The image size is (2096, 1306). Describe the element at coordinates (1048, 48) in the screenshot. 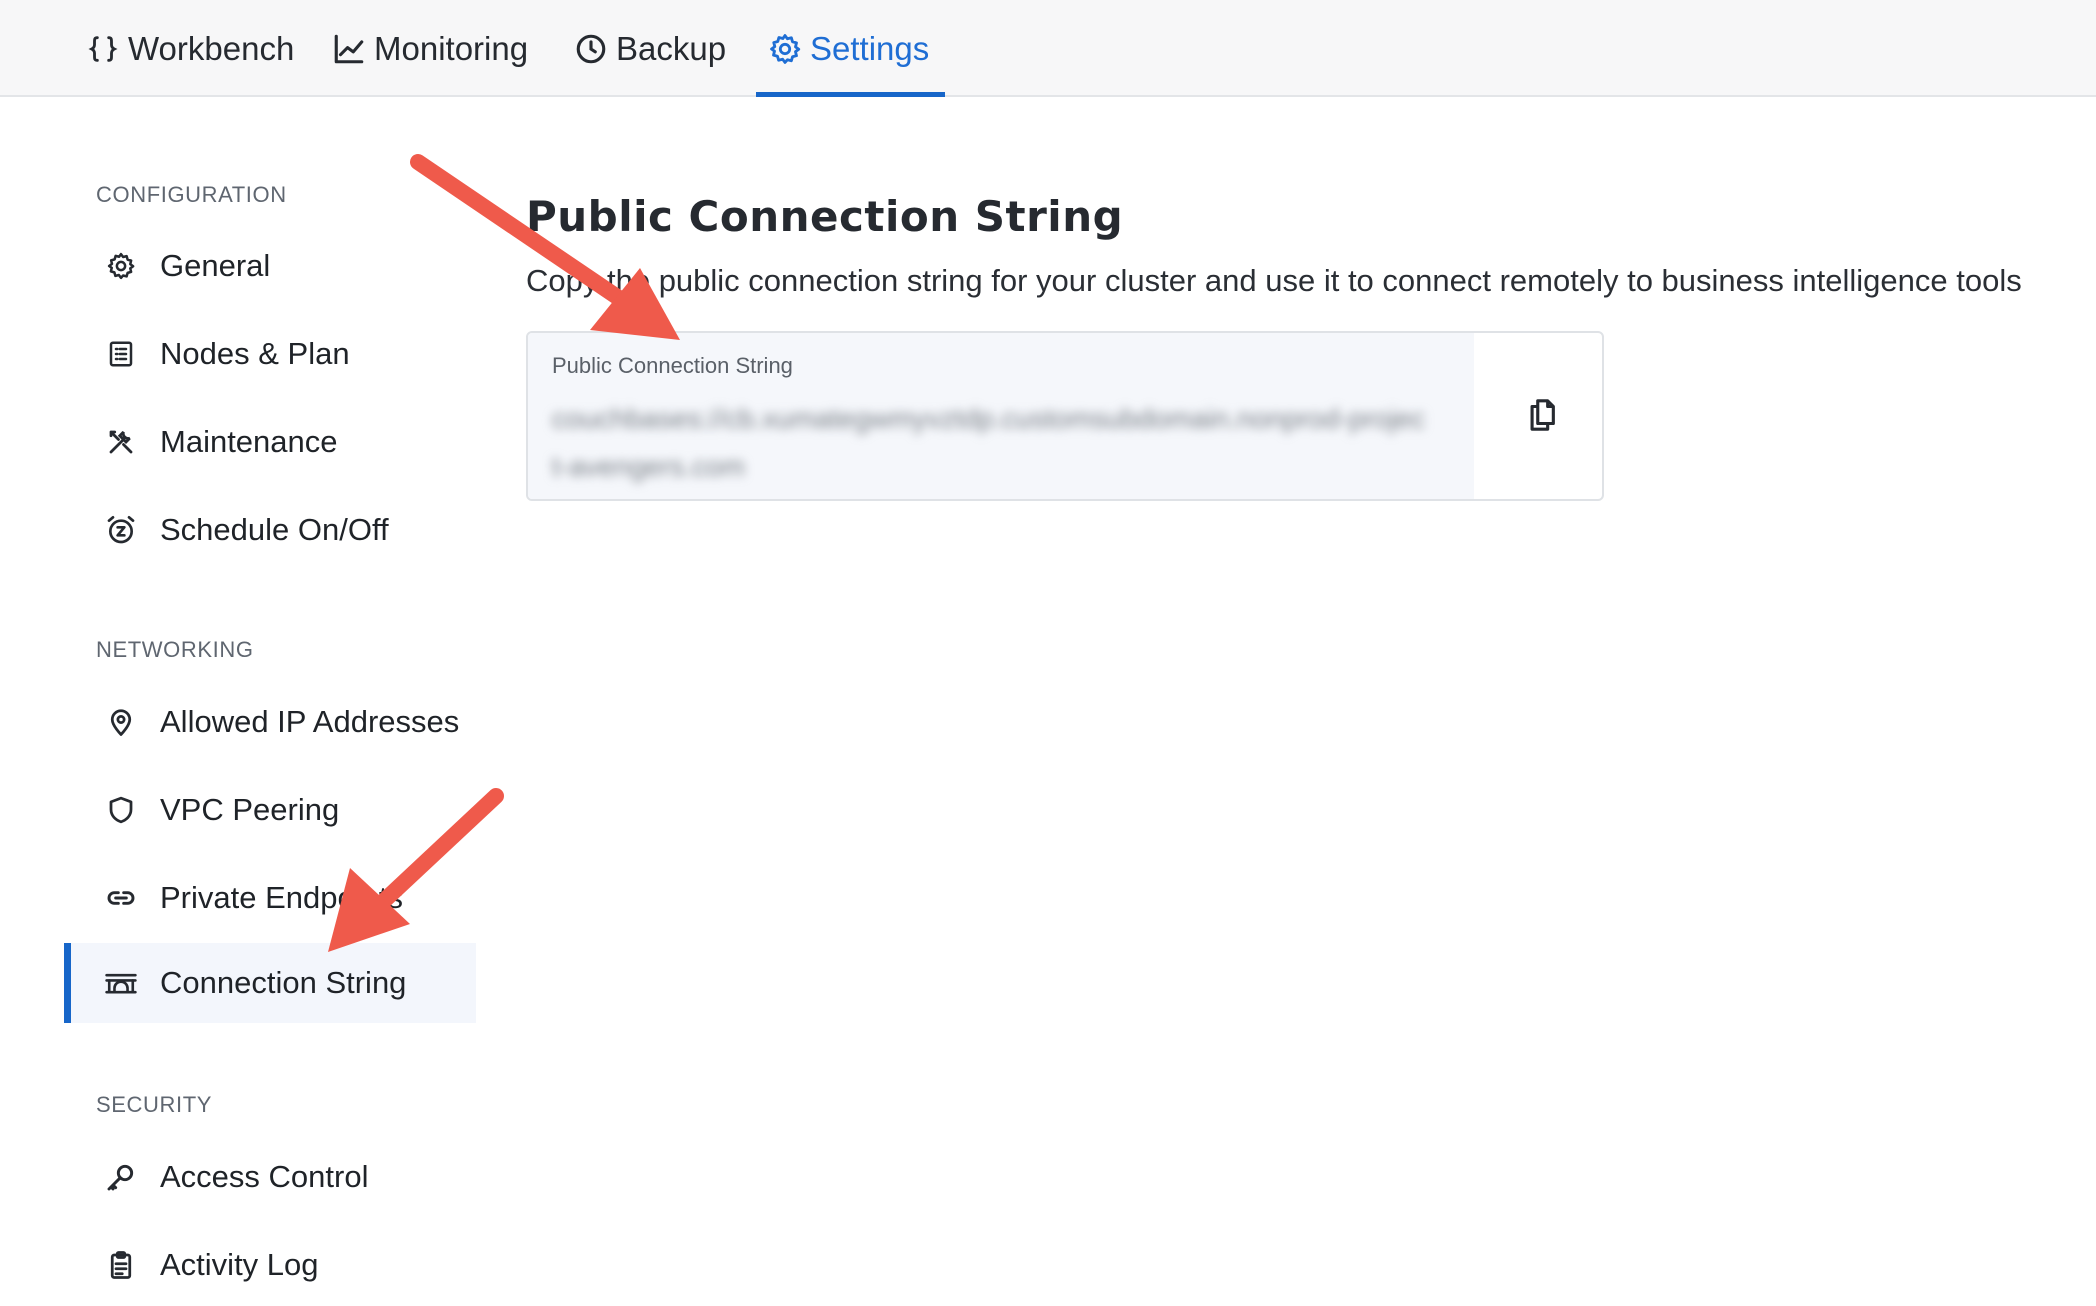

I see `top-navigation: Workbench Monitoring Backup Settings` at that location.